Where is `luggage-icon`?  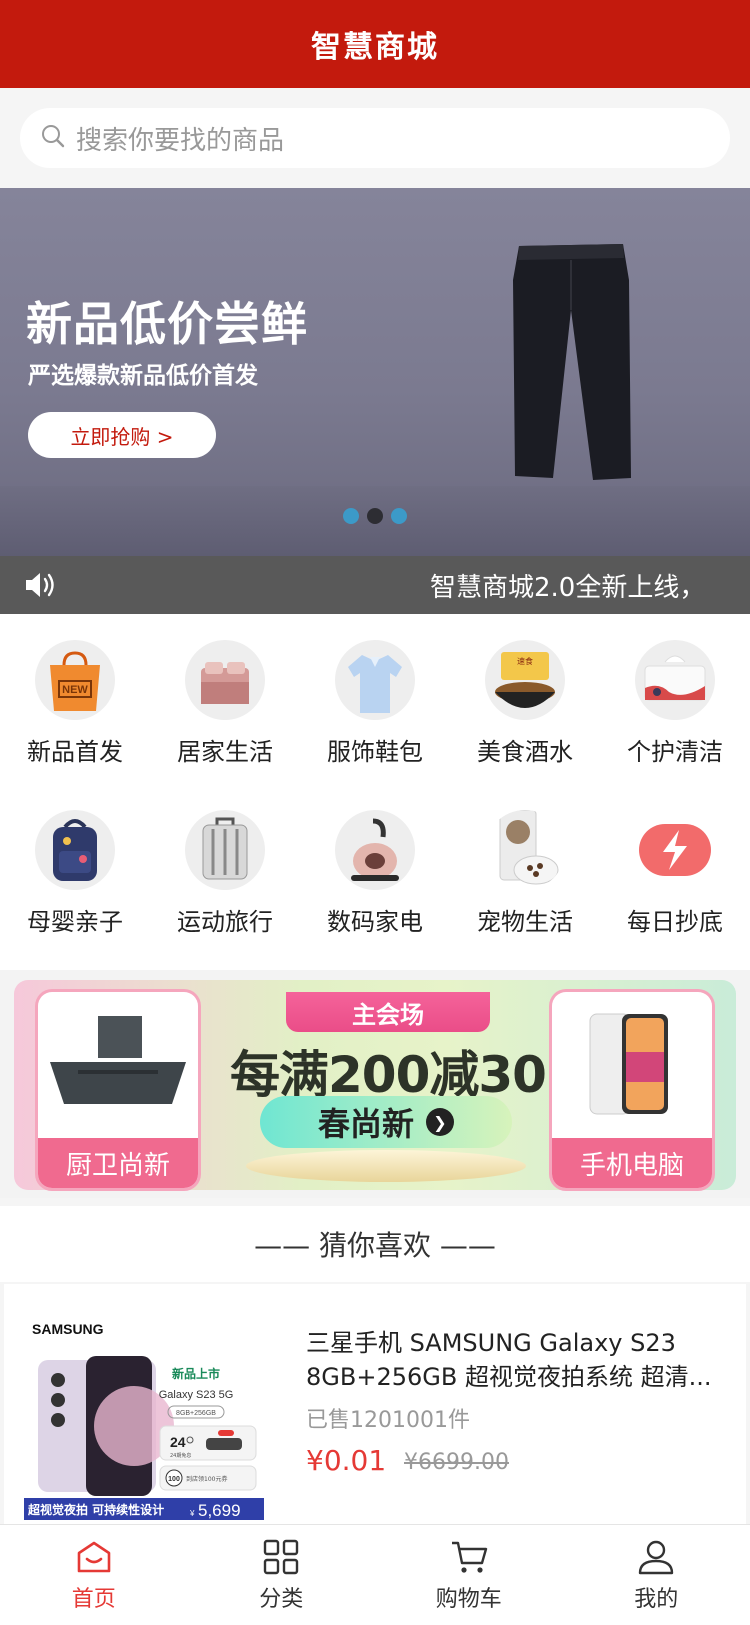 luggage-icon is located at coordinates (225, 850).